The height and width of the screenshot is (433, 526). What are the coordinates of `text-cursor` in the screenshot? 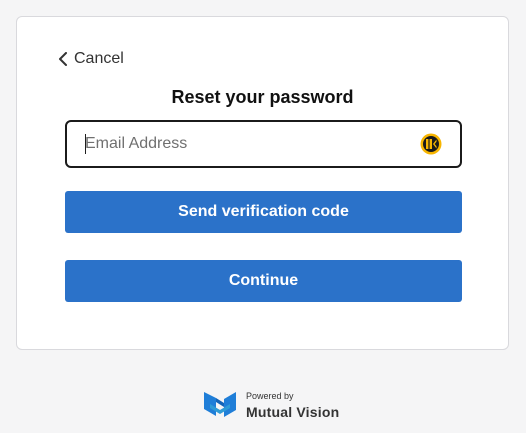 It's located at (85, 144).